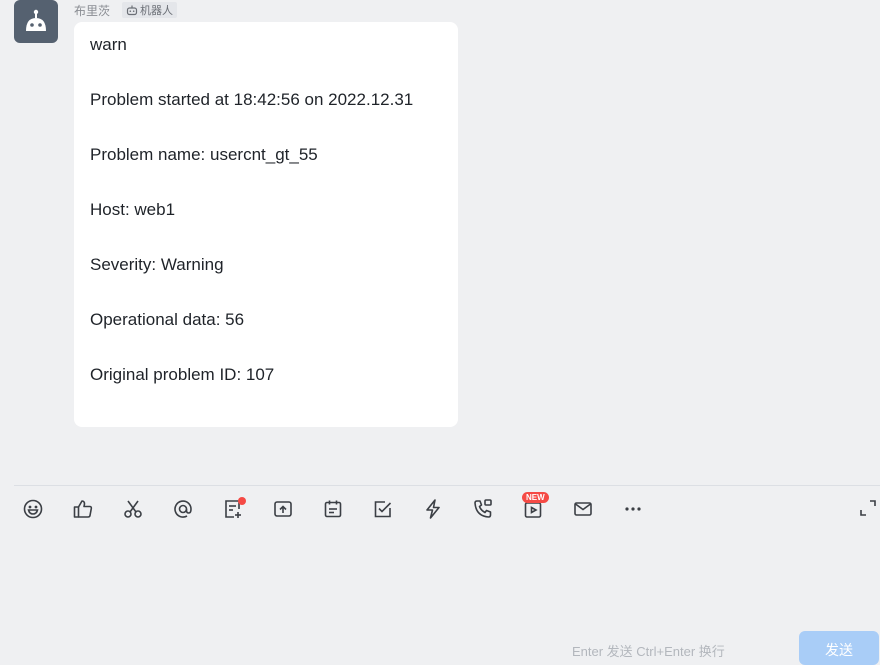 This screenshot has height=665, width=880. What do you see at coordinates (648, 651) in the screenshot?
I see `shortcut-hint: Enter 发送 Ctrl+Enter 换行` at bounding box center [648, 651].